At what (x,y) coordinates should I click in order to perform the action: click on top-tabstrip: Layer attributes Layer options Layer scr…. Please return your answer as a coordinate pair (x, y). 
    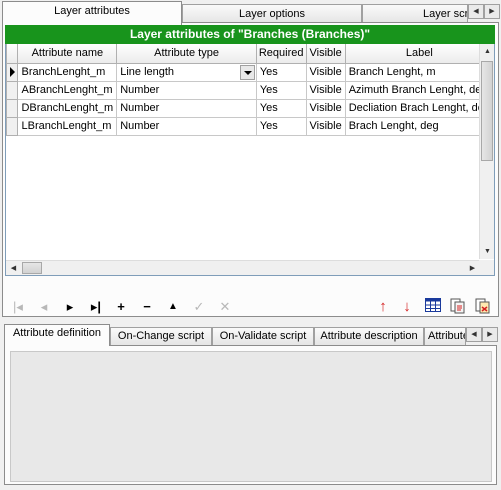
    Looking at the image, I should click on (250, 12).